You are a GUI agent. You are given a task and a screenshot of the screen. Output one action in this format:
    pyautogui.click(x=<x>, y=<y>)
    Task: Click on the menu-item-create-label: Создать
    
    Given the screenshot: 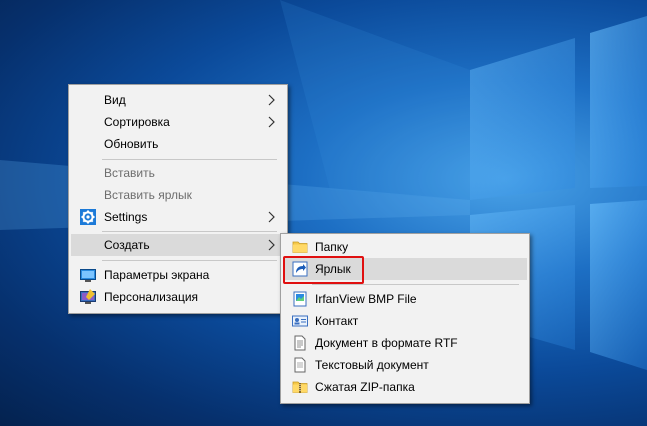 What is the action you would take?
    pyautogui.click(x=127, y=245)
    